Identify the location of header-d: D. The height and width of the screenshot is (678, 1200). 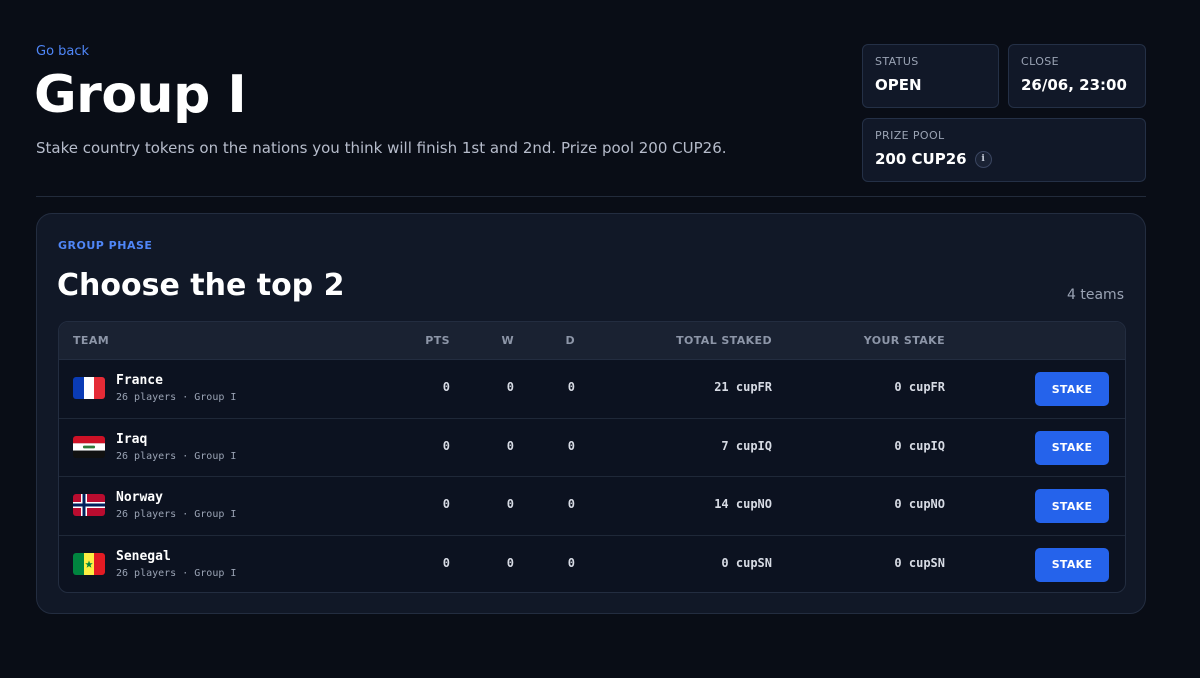
(570, 340).